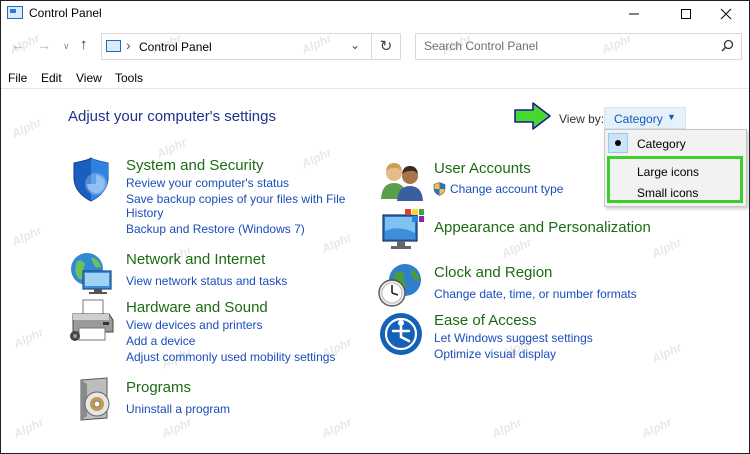  I want to click on uac-shield-icon, so click(439, 189).